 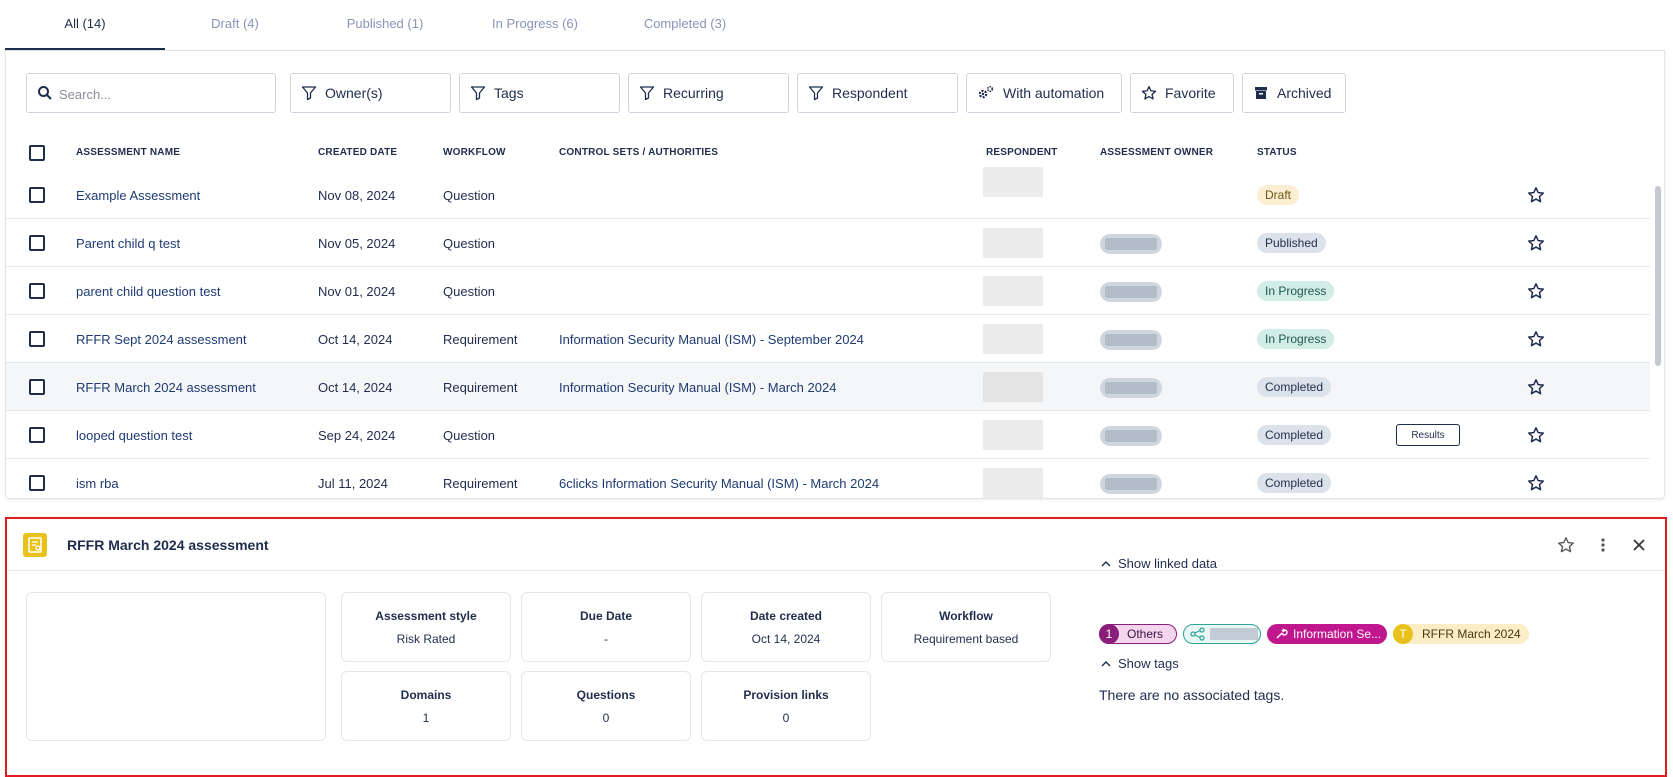 I want to click on close-icon, so click(x=1639, y=545).